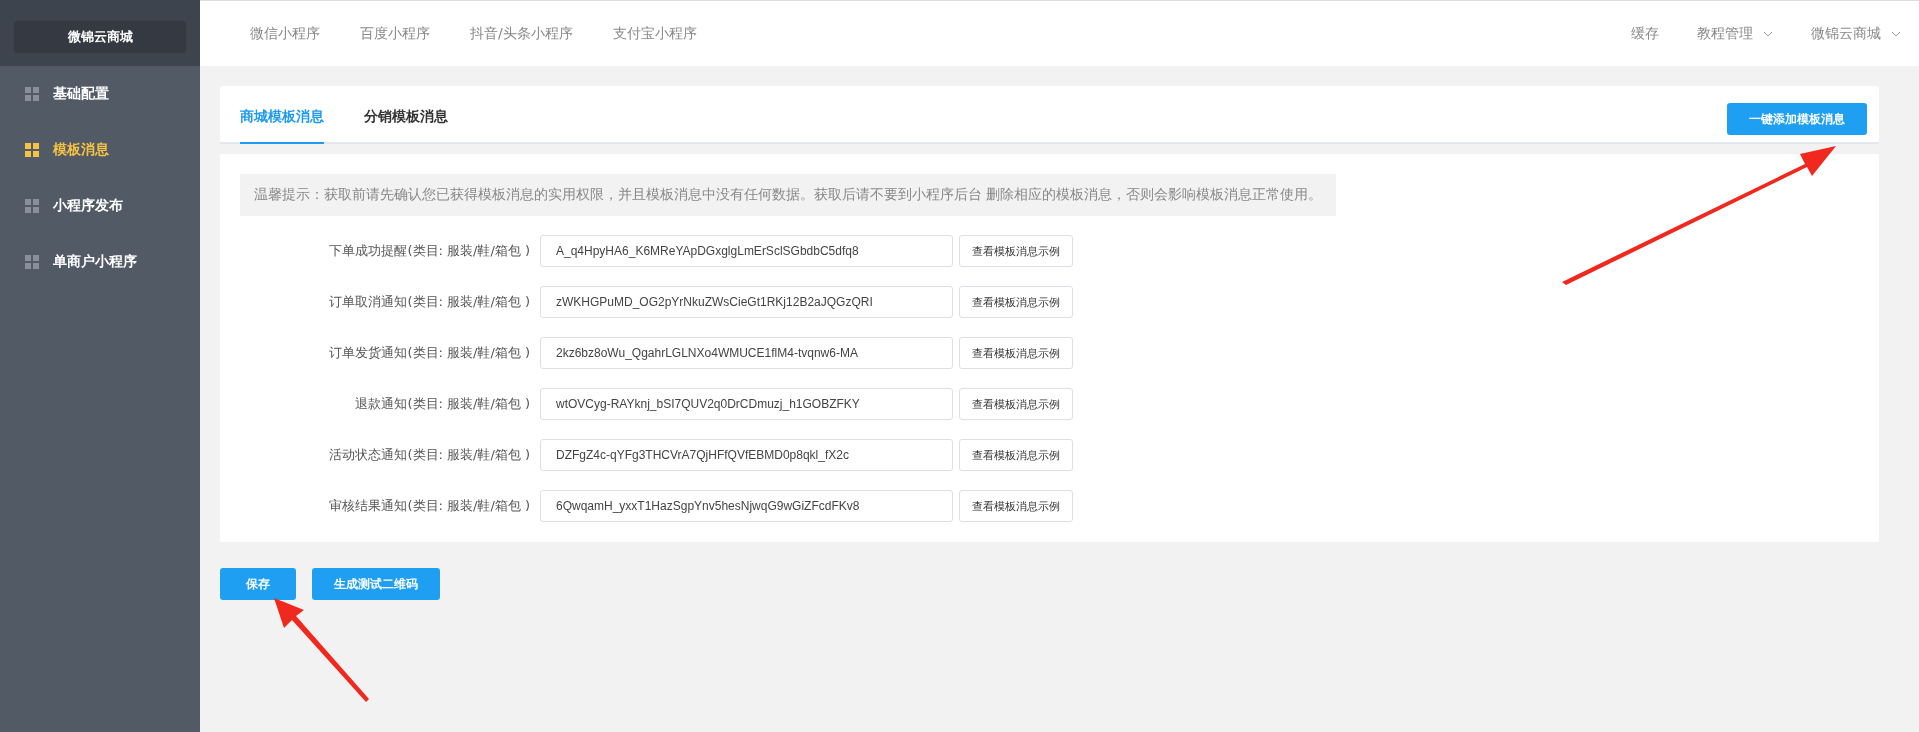  I want to click on field-label: 下单成功提醒(类目: 服装/鞋/箱包 ), so click(429, 251).